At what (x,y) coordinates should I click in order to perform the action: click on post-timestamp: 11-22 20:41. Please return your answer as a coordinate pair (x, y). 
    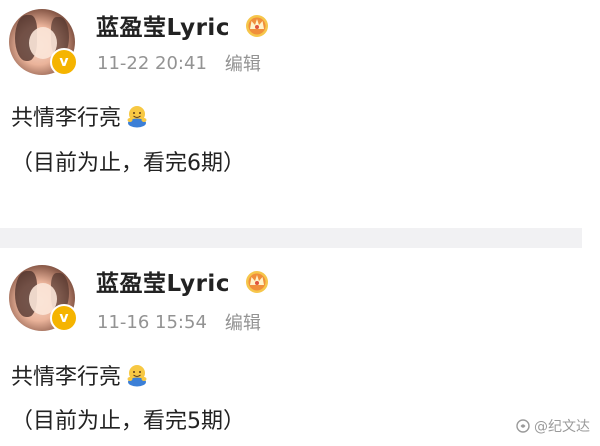
    Looking at the image, I should click on (152, 63).